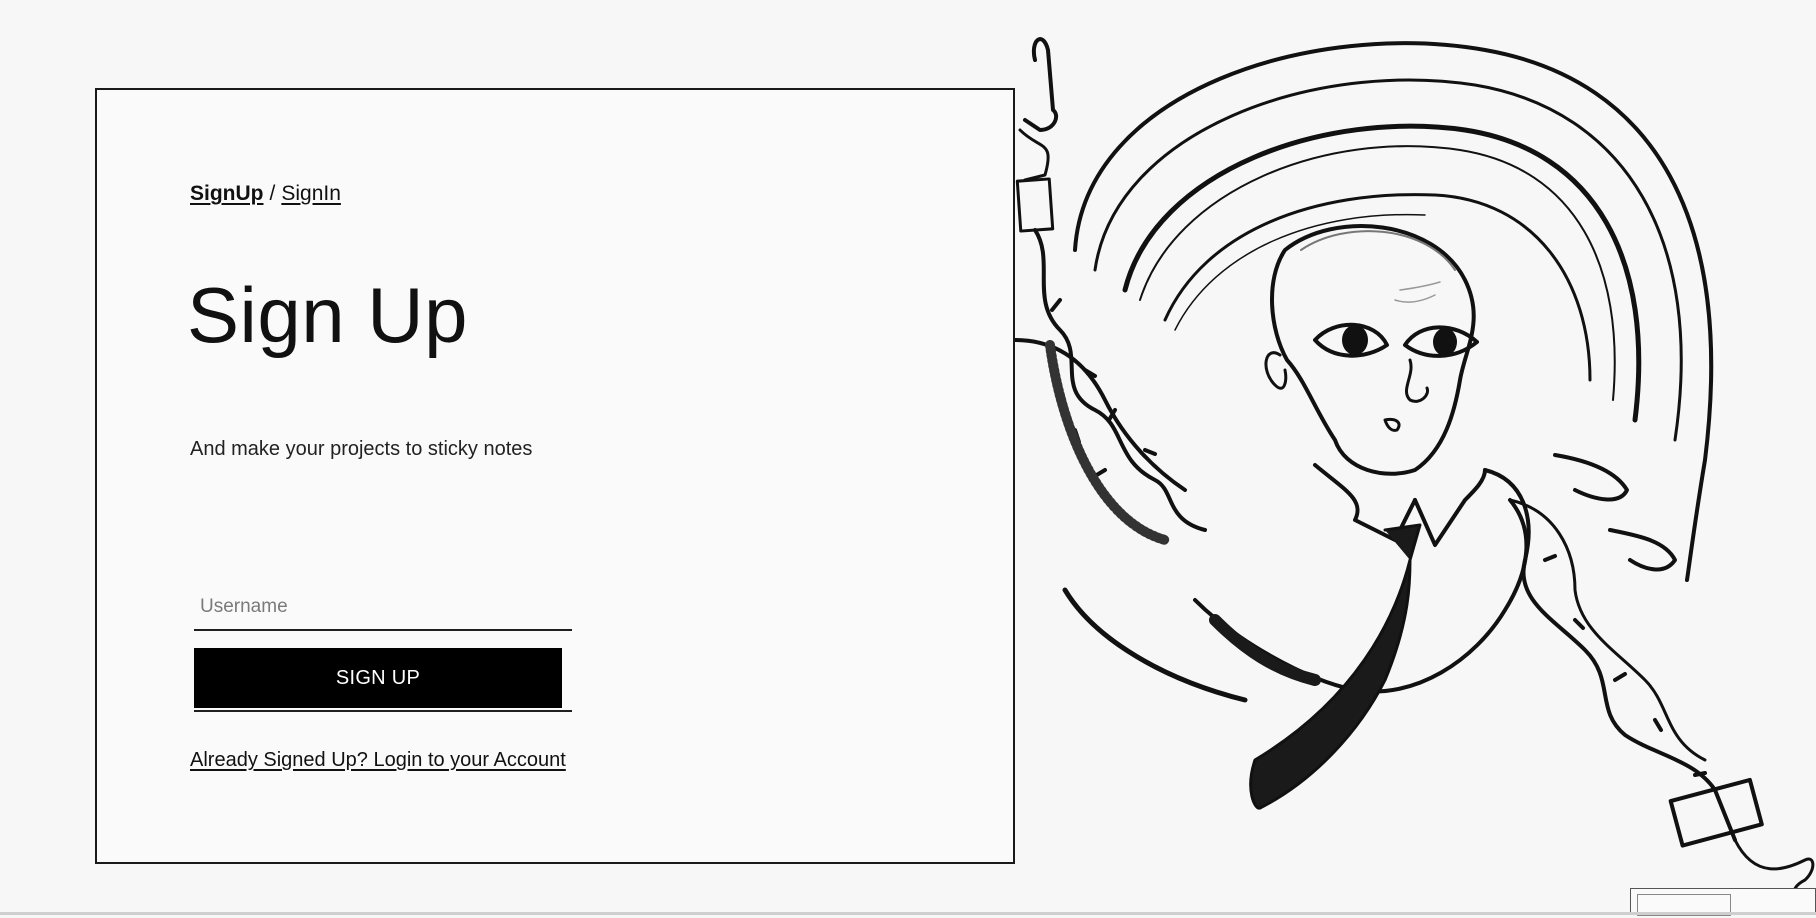  Describe the element at coordinates (383, 608) in the screenshot. I see `username-input` at that location.